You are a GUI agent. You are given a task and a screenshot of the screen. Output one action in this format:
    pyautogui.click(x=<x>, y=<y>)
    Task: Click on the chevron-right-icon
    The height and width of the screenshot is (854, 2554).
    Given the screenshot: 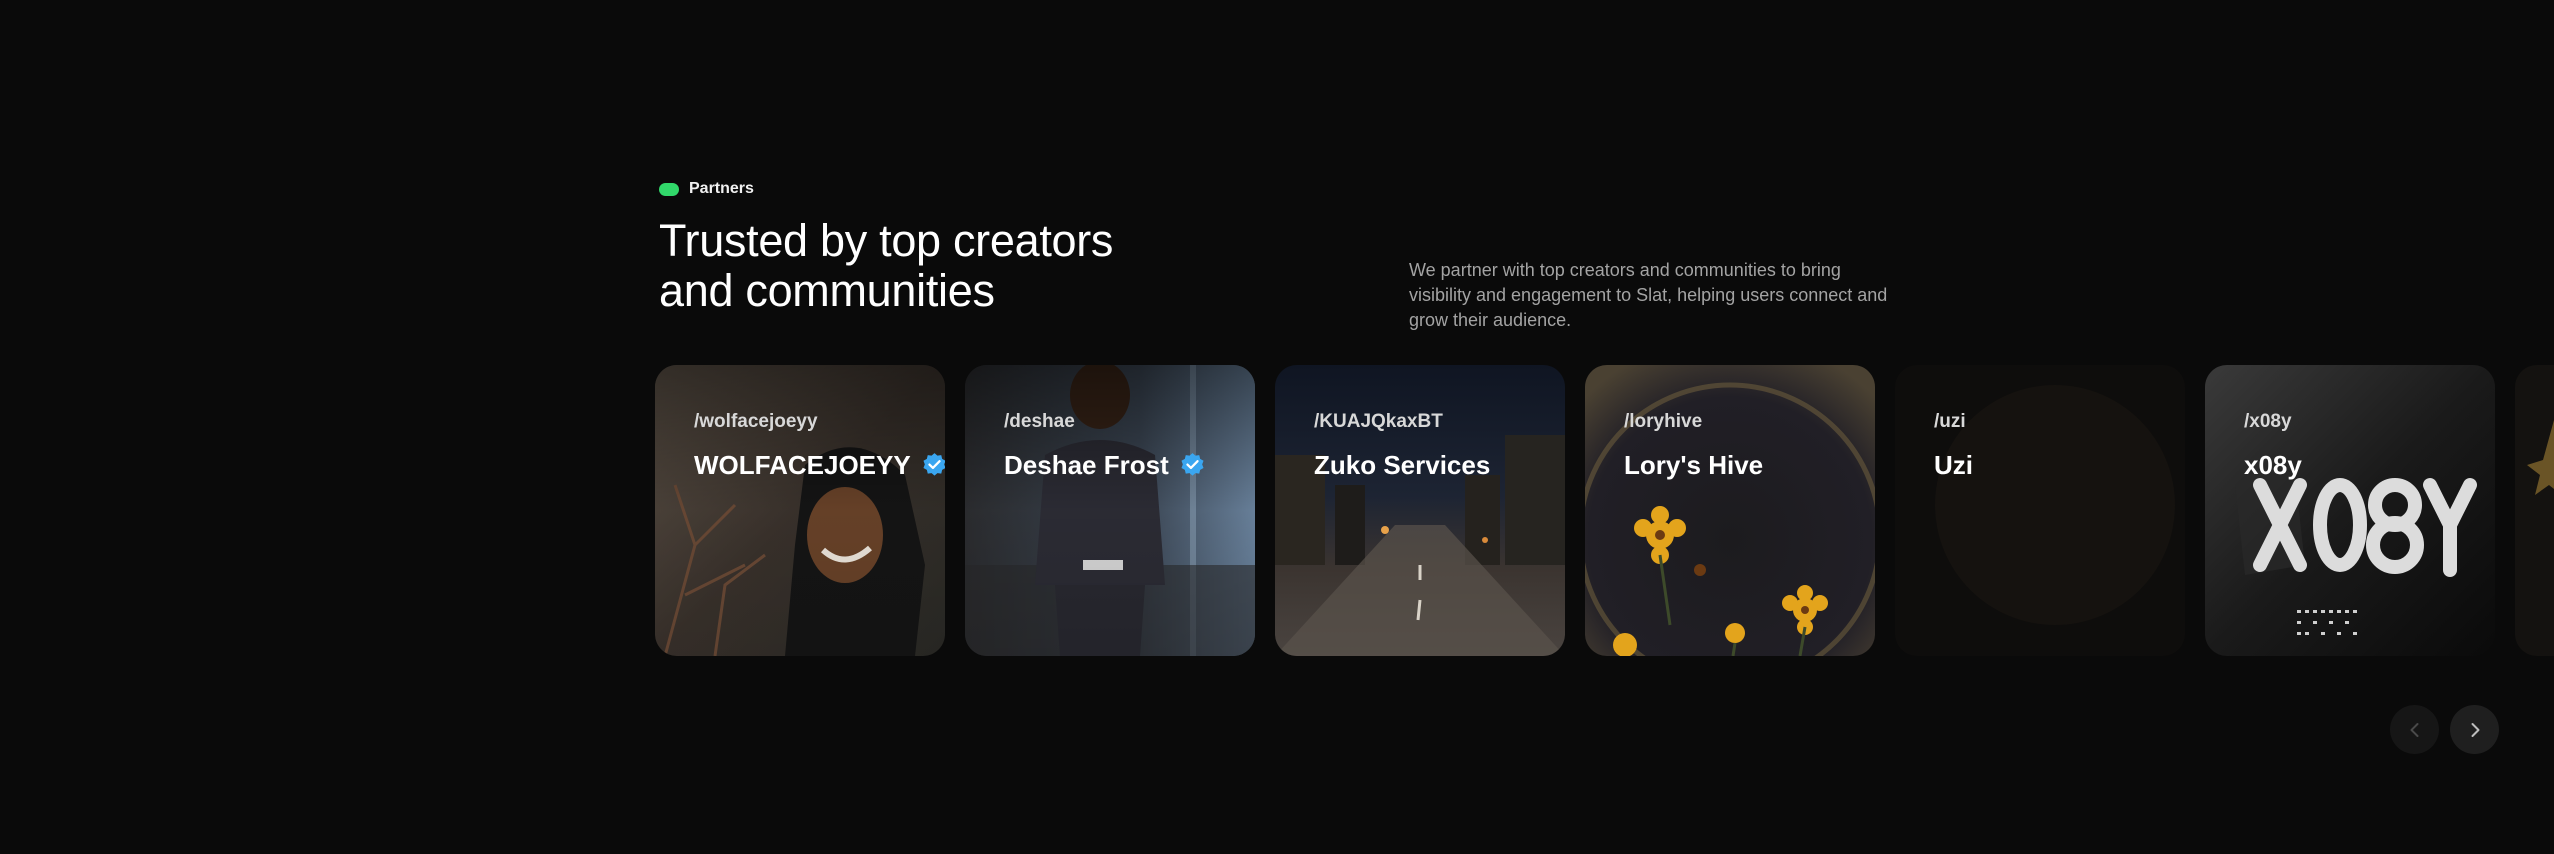 What is the action you would take?
    pyautogui.click(x=2475, y=729)
    